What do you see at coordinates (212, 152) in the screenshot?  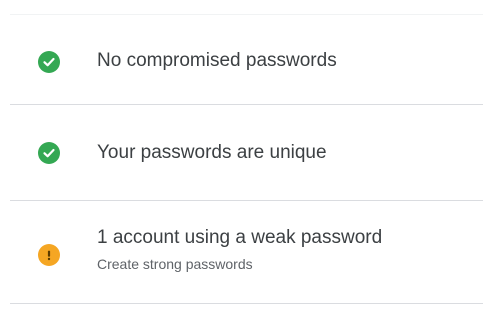 I see `check-title: Your passwords are unique` at bounding box center [212, 152].